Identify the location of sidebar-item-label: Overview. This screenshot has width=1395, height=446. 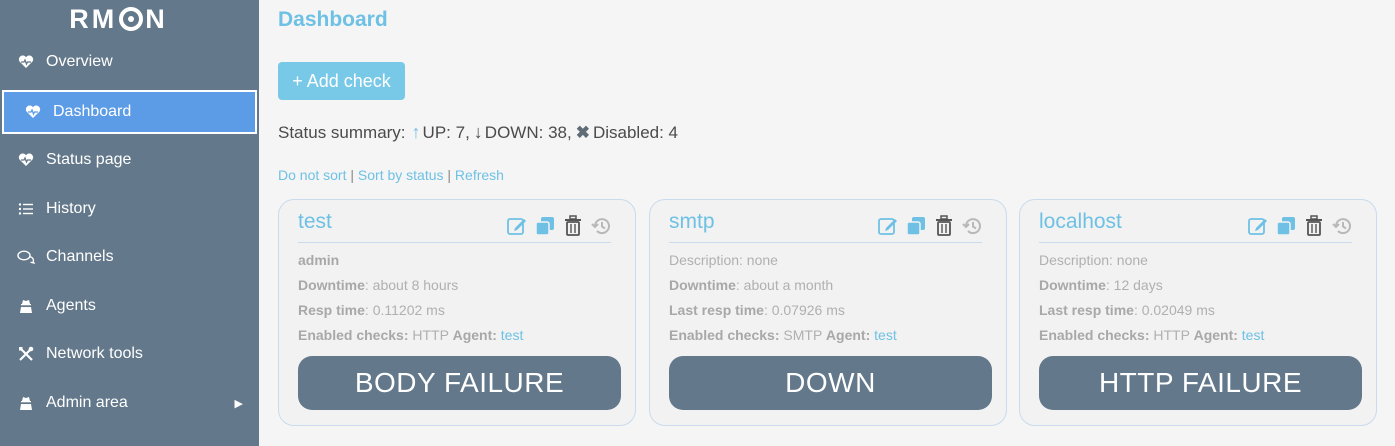
(79, 61).